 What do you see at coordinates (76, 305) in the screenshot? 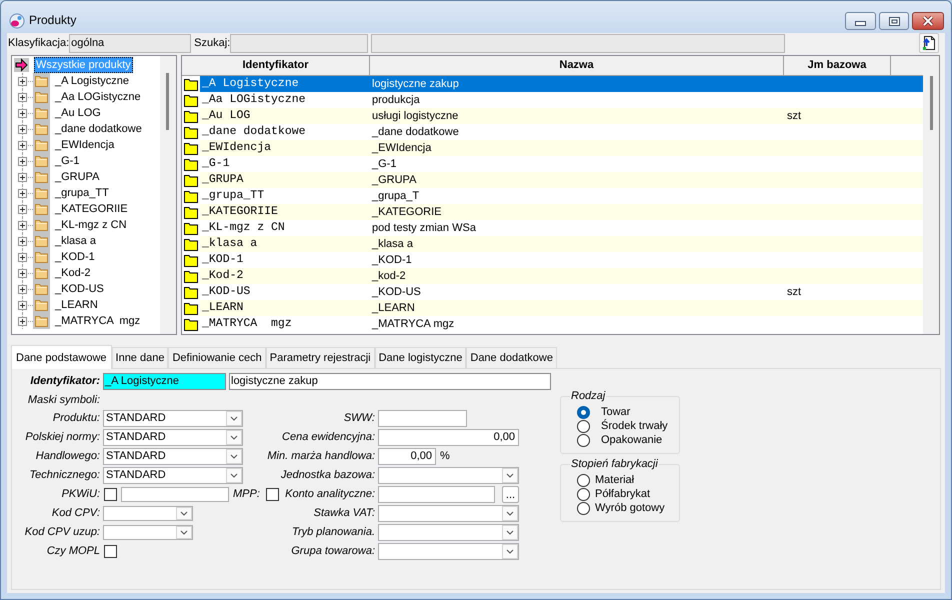
I see `tree-item: _LEARN` at bounding box center [76, 305].